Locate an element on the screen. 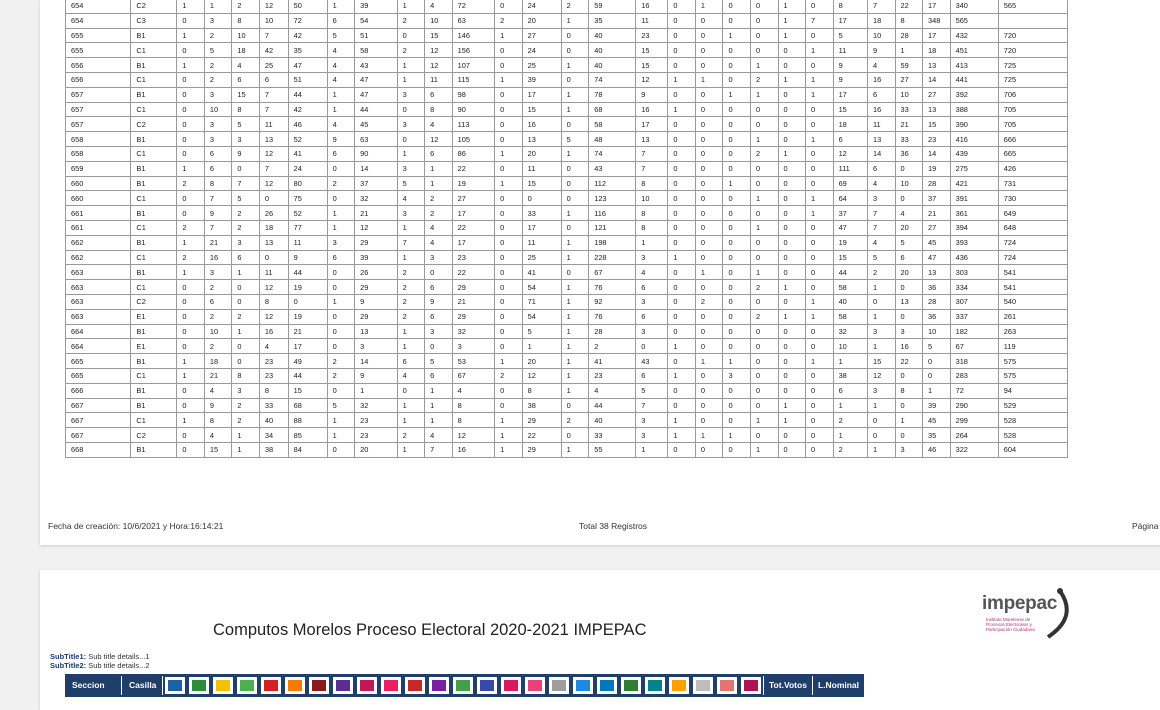 The image size is (1160, 710). table-cell: 528 is located at coordinates (1033, 435).